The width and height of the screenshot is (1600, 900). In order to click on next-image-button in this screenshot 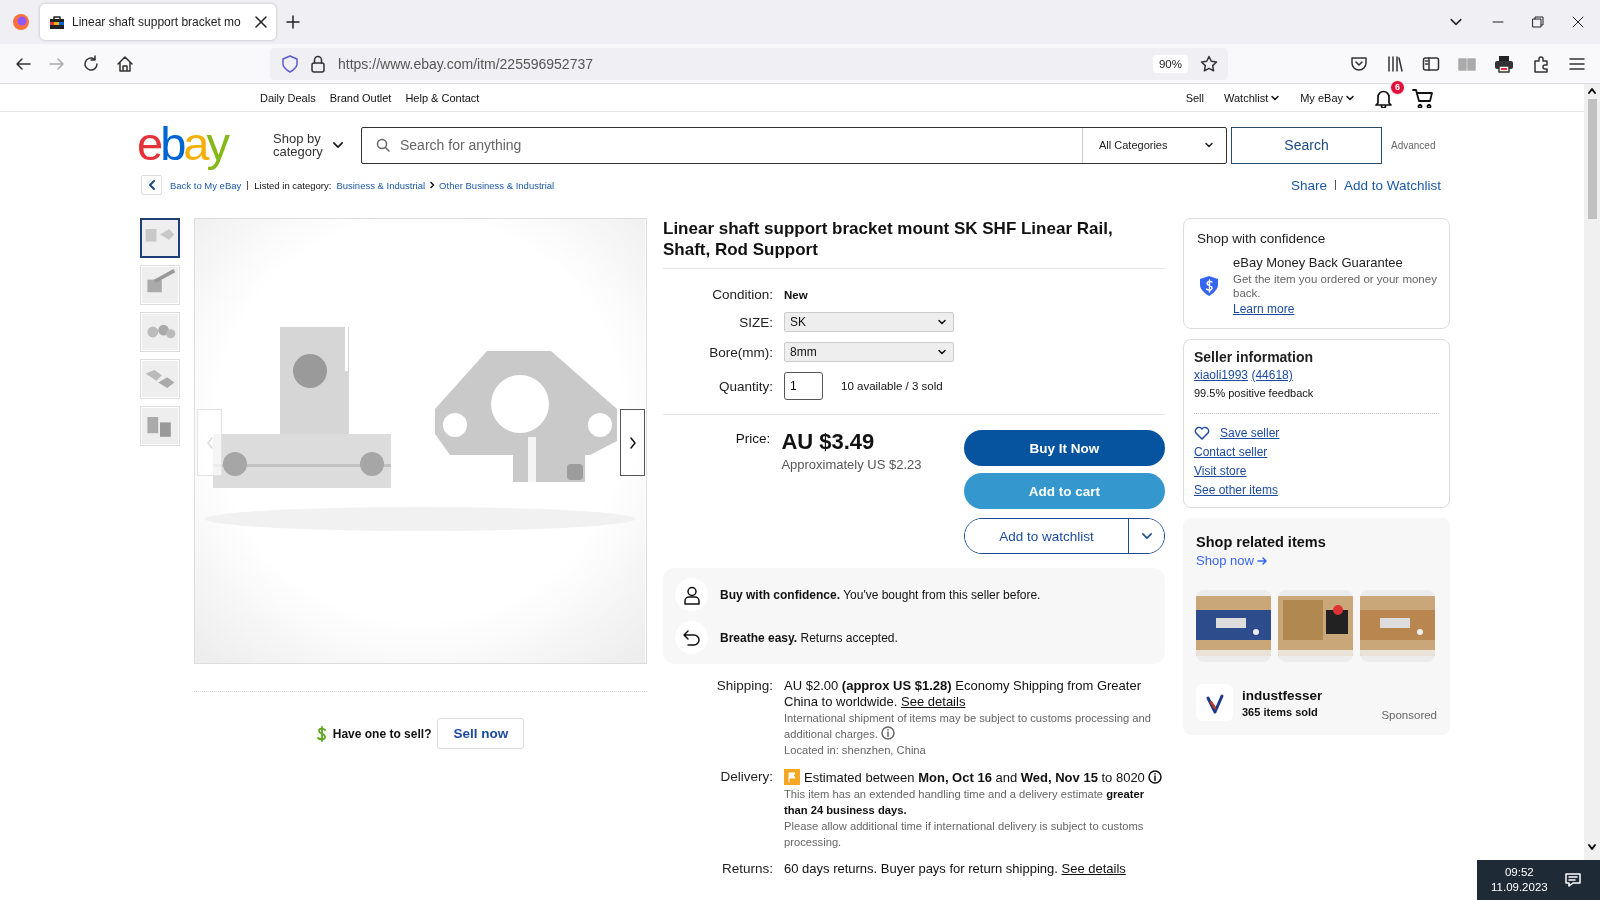, I will do `click(632, 442)`.